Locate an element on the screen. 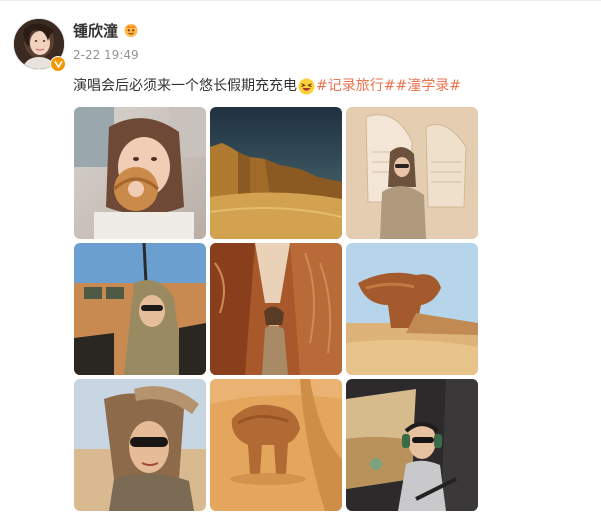 This screenshot has height=524, width=601. avatar is located at coordinates (39, 45).